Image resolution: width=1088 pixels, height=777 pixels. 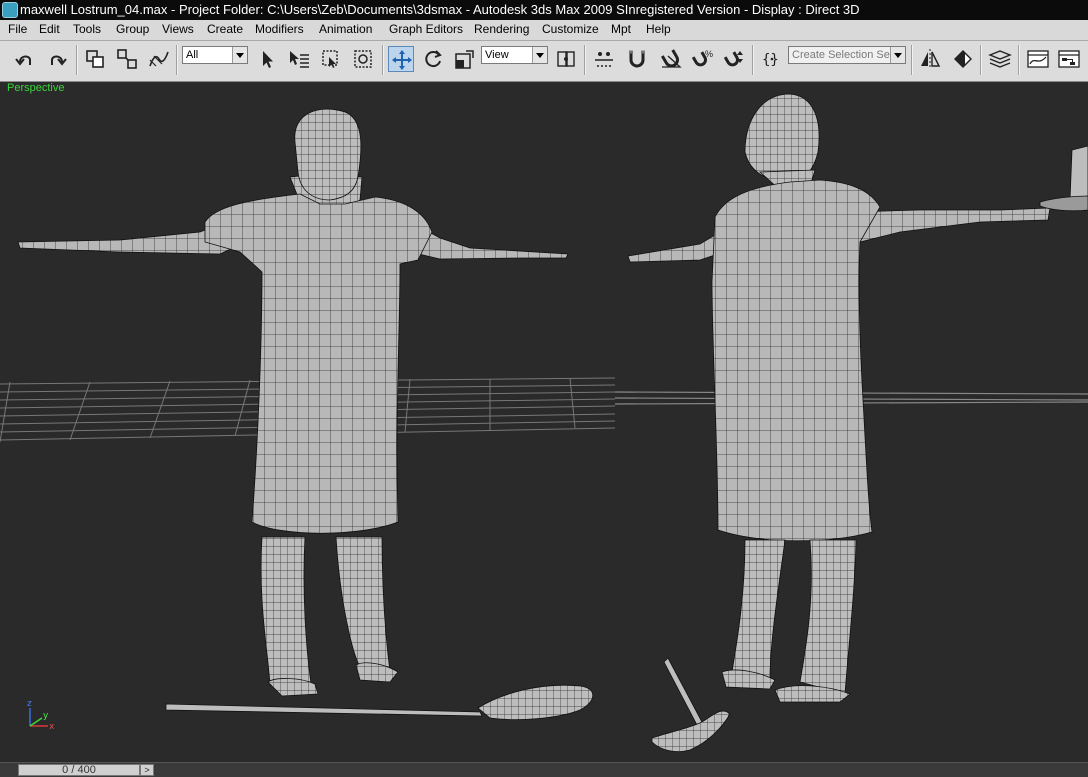 What do you see at coordinates (279, 29) in the screenshot?
I see `menu-modifiers: Modifiers` at bounding box center [279, 29].